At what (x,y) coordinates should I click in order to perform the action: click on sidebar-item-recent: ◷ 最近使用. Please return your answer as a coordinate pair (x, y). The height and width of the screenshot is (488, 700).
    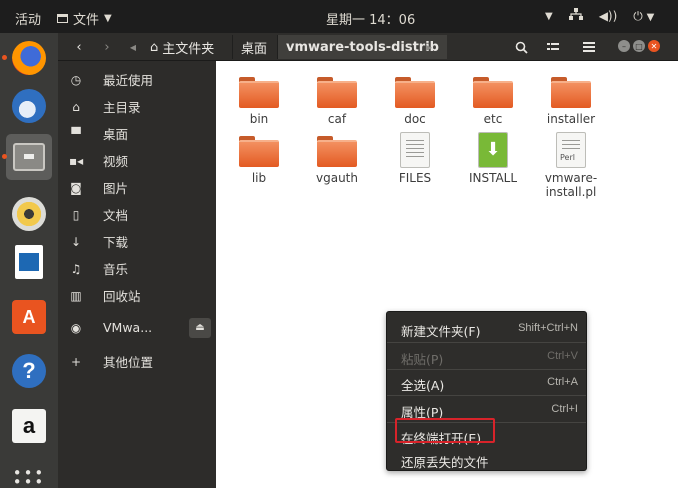
    Looking at the image, I should click on (137, 79).